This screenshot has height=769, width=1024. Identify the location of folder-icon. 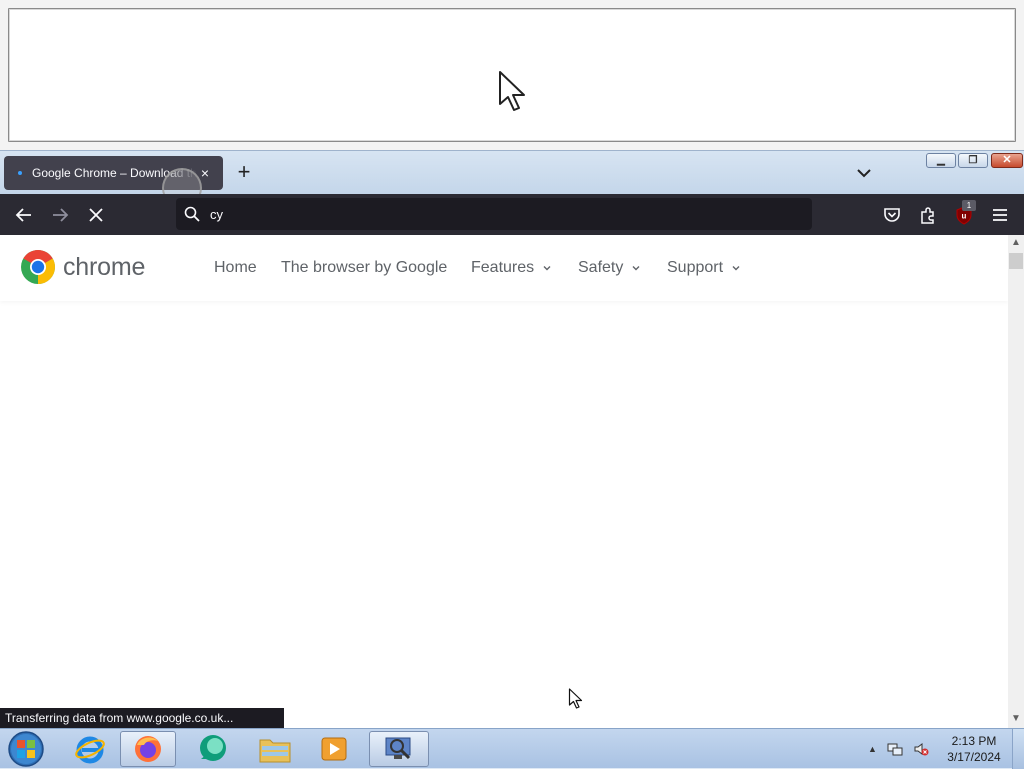
(275, 751).